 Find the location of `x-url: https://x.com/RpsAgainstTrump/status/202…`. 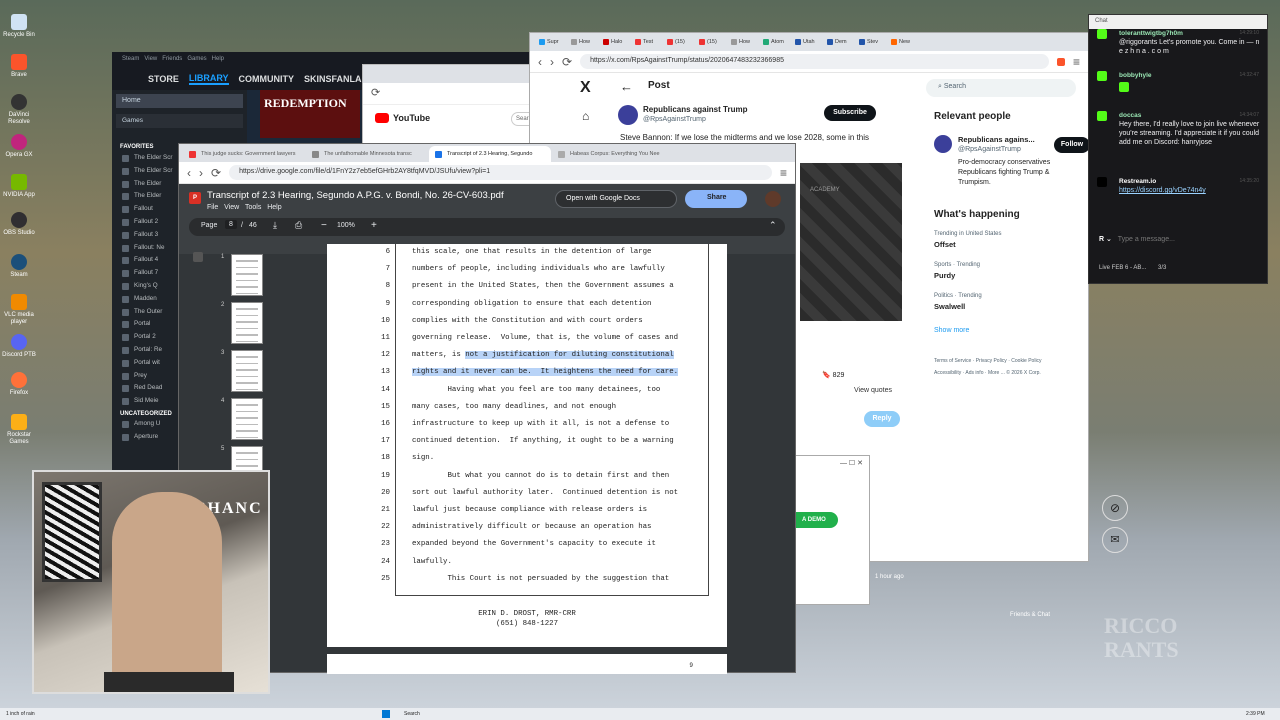

x-url: https://x.com/RpsAgainstTrump/status/202… is located at coordinates (814, 61).